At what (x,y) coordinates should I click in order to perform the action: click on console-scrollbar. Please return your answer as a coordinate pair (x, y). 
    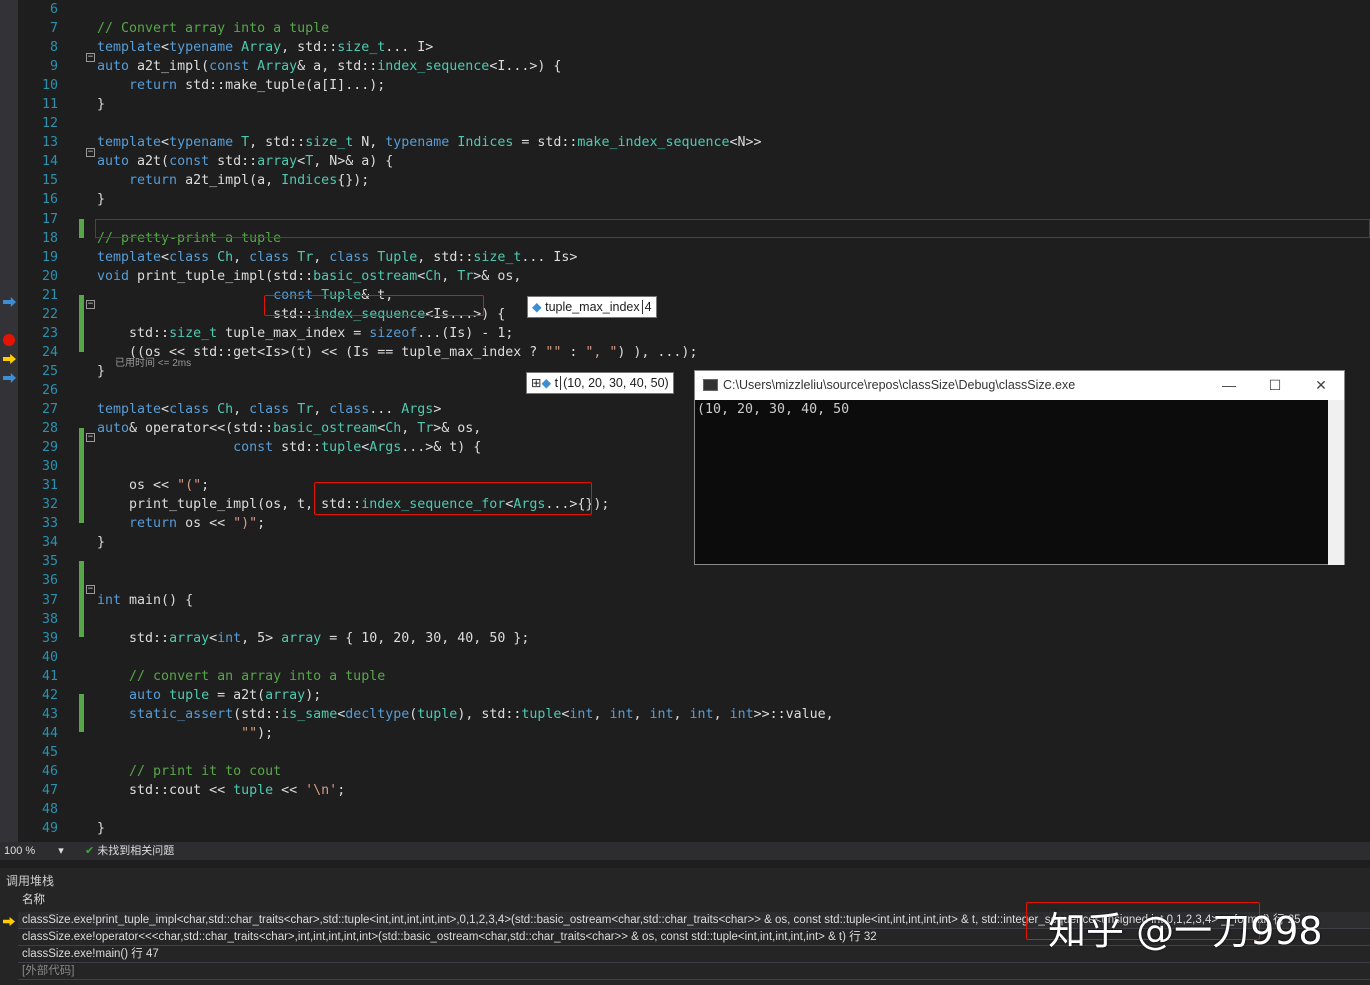
    Looking at the image, I should click on (1336, 482).